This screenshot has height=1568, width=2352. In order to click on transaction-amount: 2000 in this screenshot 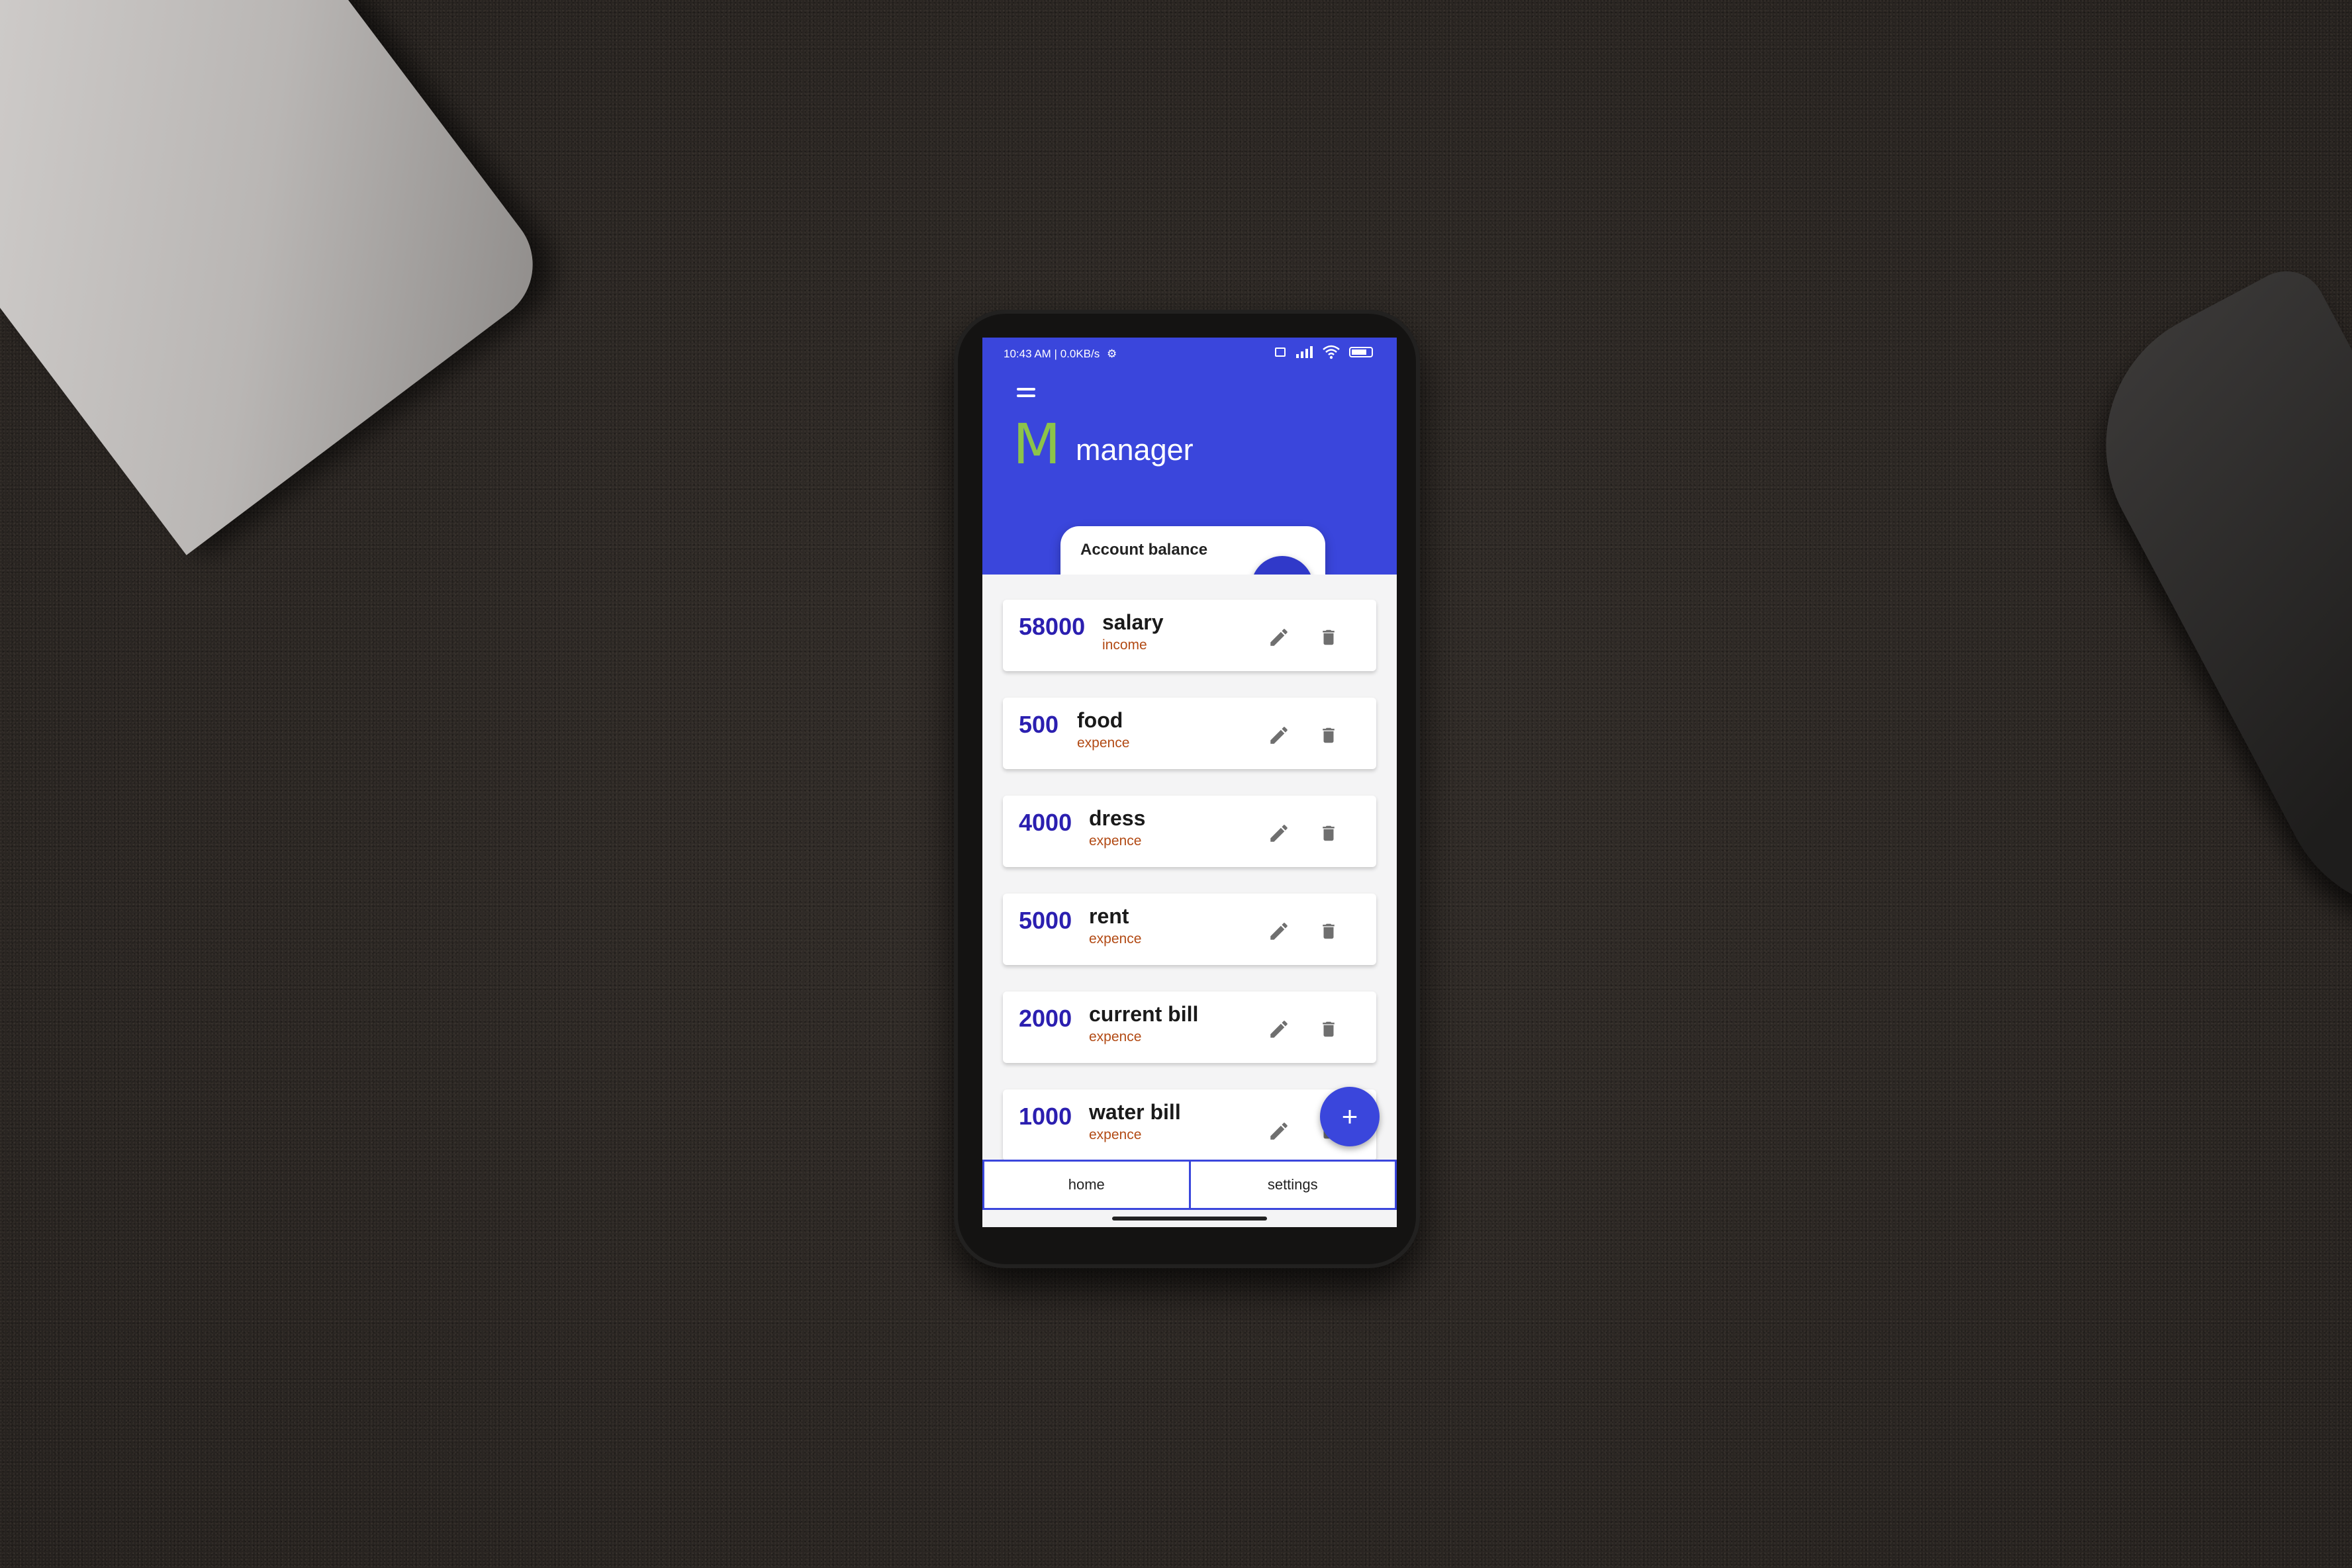, I will do `click(1045, 1018)`.